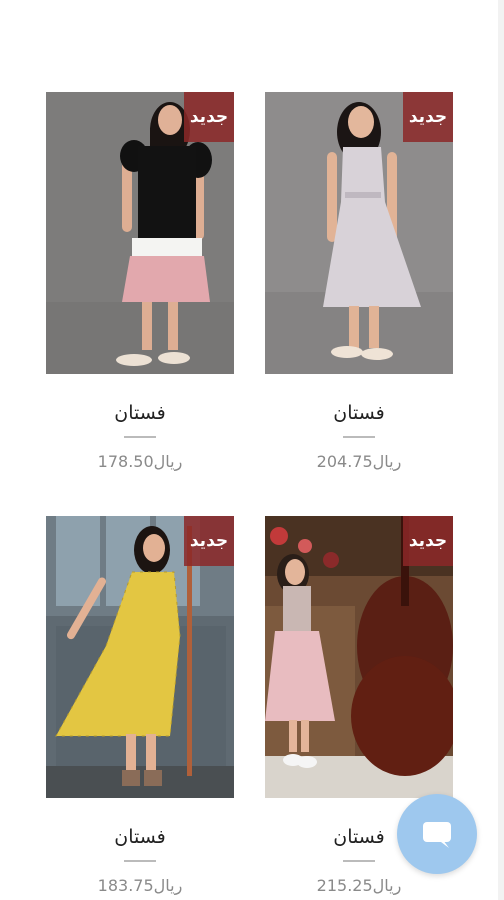 The image size is (504, 900). Describe the element at coordinates (359, 461) in the screenshot. I see `product-price: 204.75ريال` at that location.